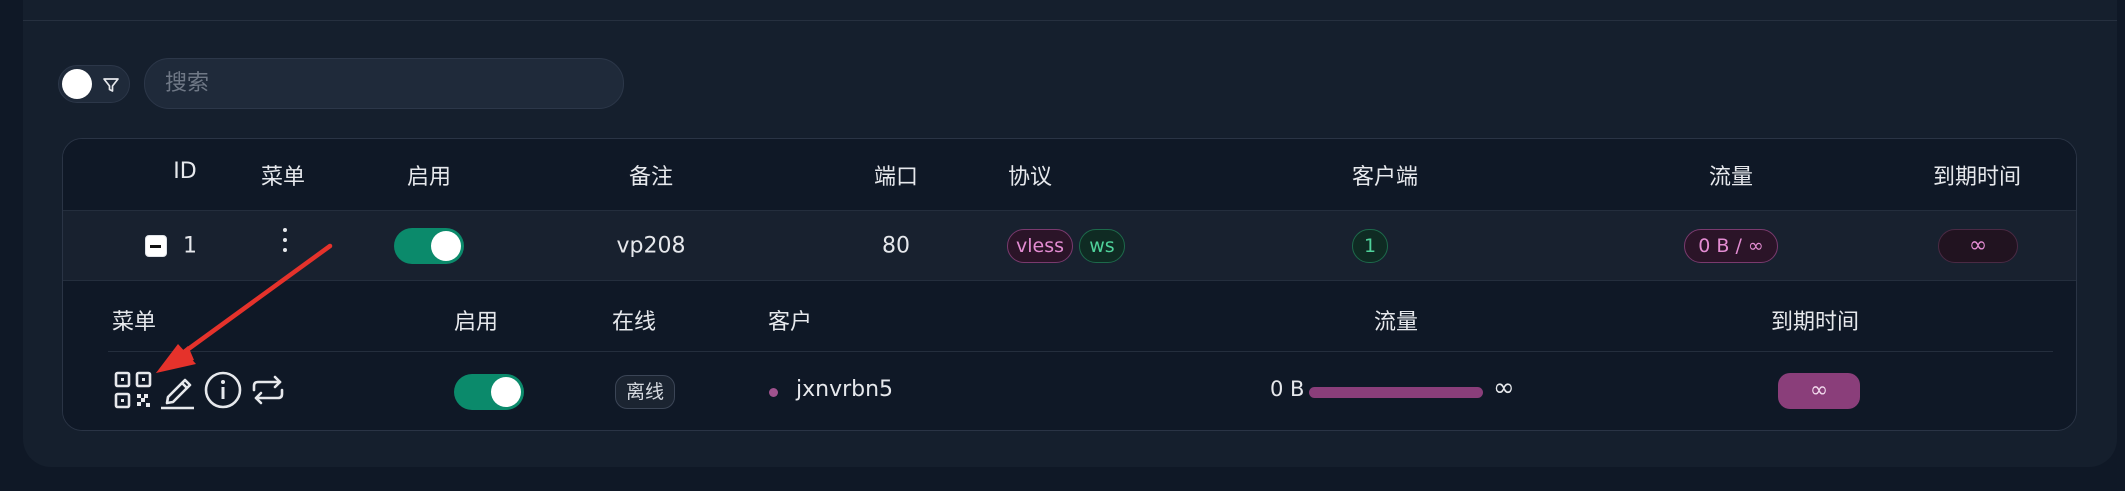  What do you see at coordinates (1819, 391) in the screenshot?
I see `client-expiry-pill: ∞` at bounding box center [1819, 391].